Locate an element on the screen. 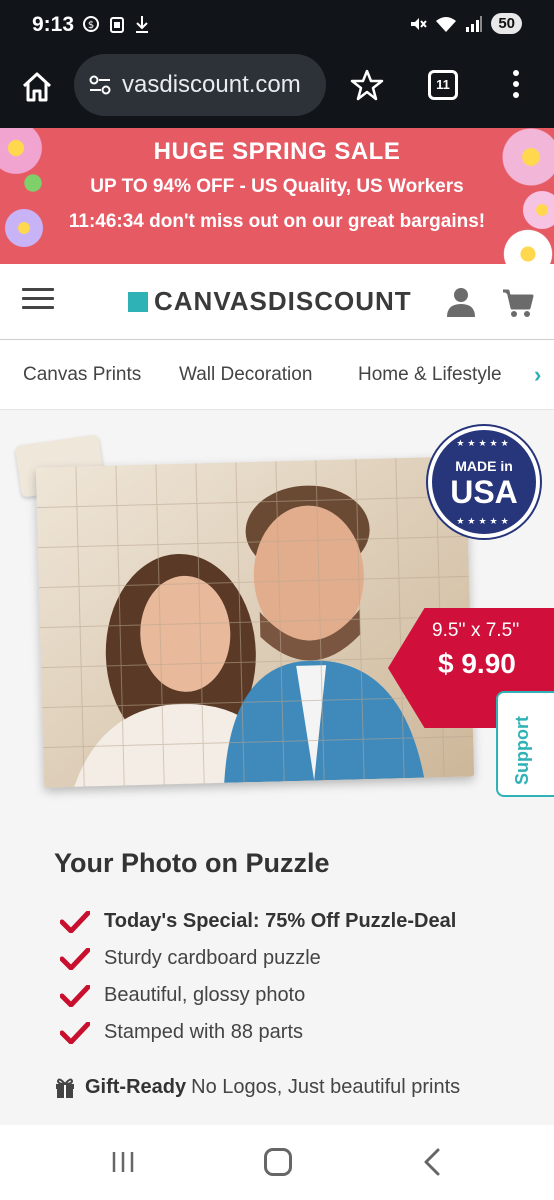  back-icon is located at coordinates (432, 1162).